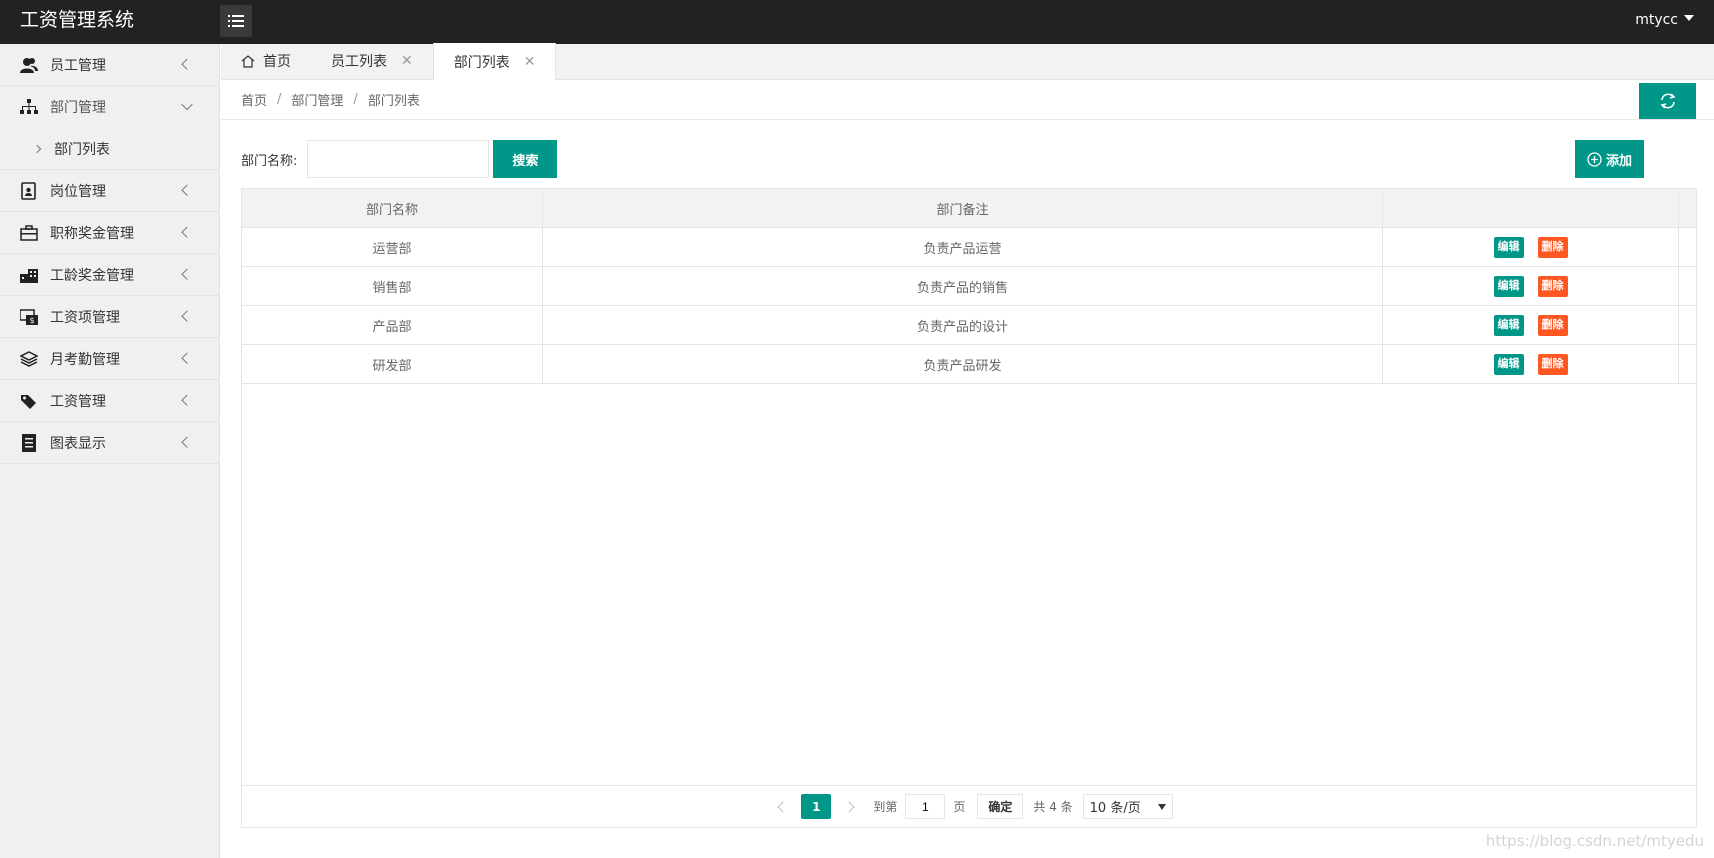  What do you see at coordinates (109, 233) in the screenshot?
I see `sidebar-item-title-bonus: 职称奖金管理` at bounding box center [109, 233].